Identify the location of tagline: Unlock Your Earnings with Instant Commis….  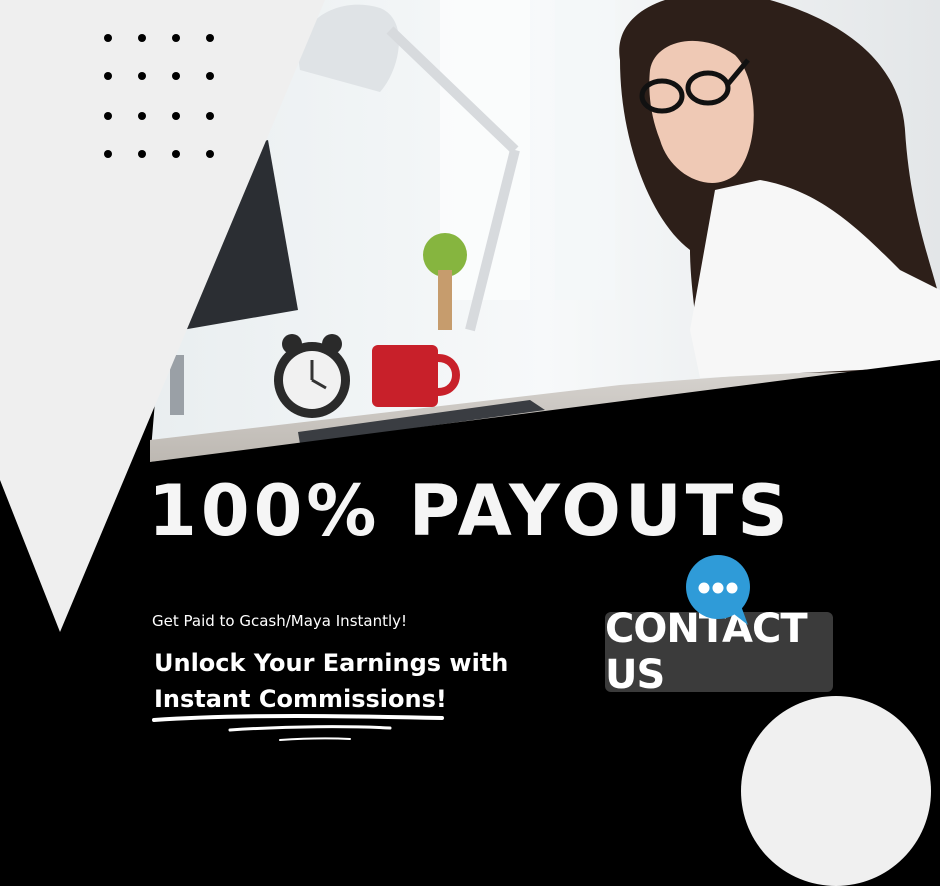
(364, 681).